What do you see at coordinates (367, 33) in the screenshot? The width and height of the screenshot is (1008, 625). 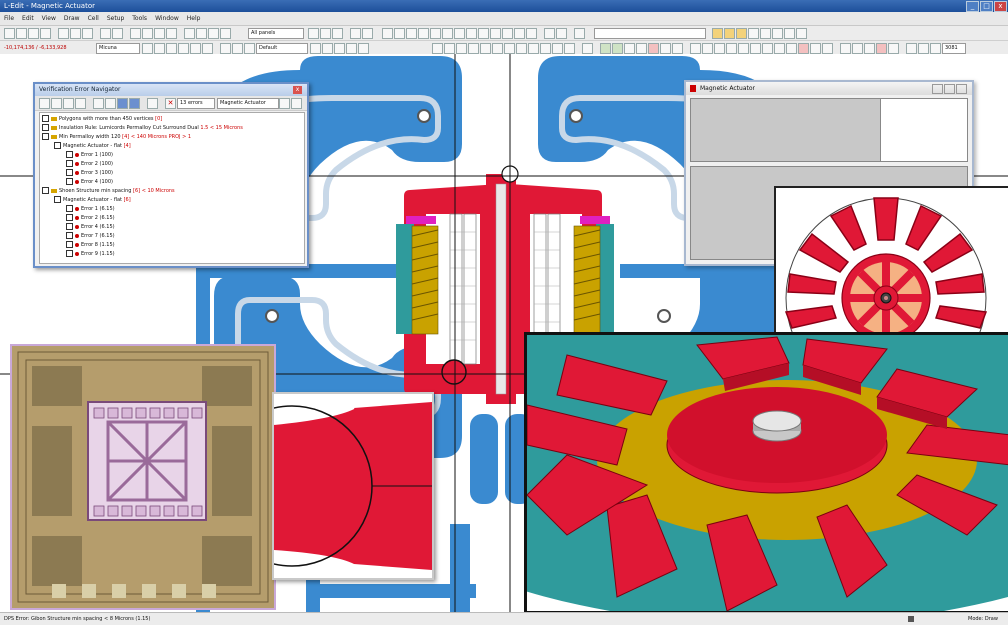 I see `snap-icon` at bounding box center [367, 33].